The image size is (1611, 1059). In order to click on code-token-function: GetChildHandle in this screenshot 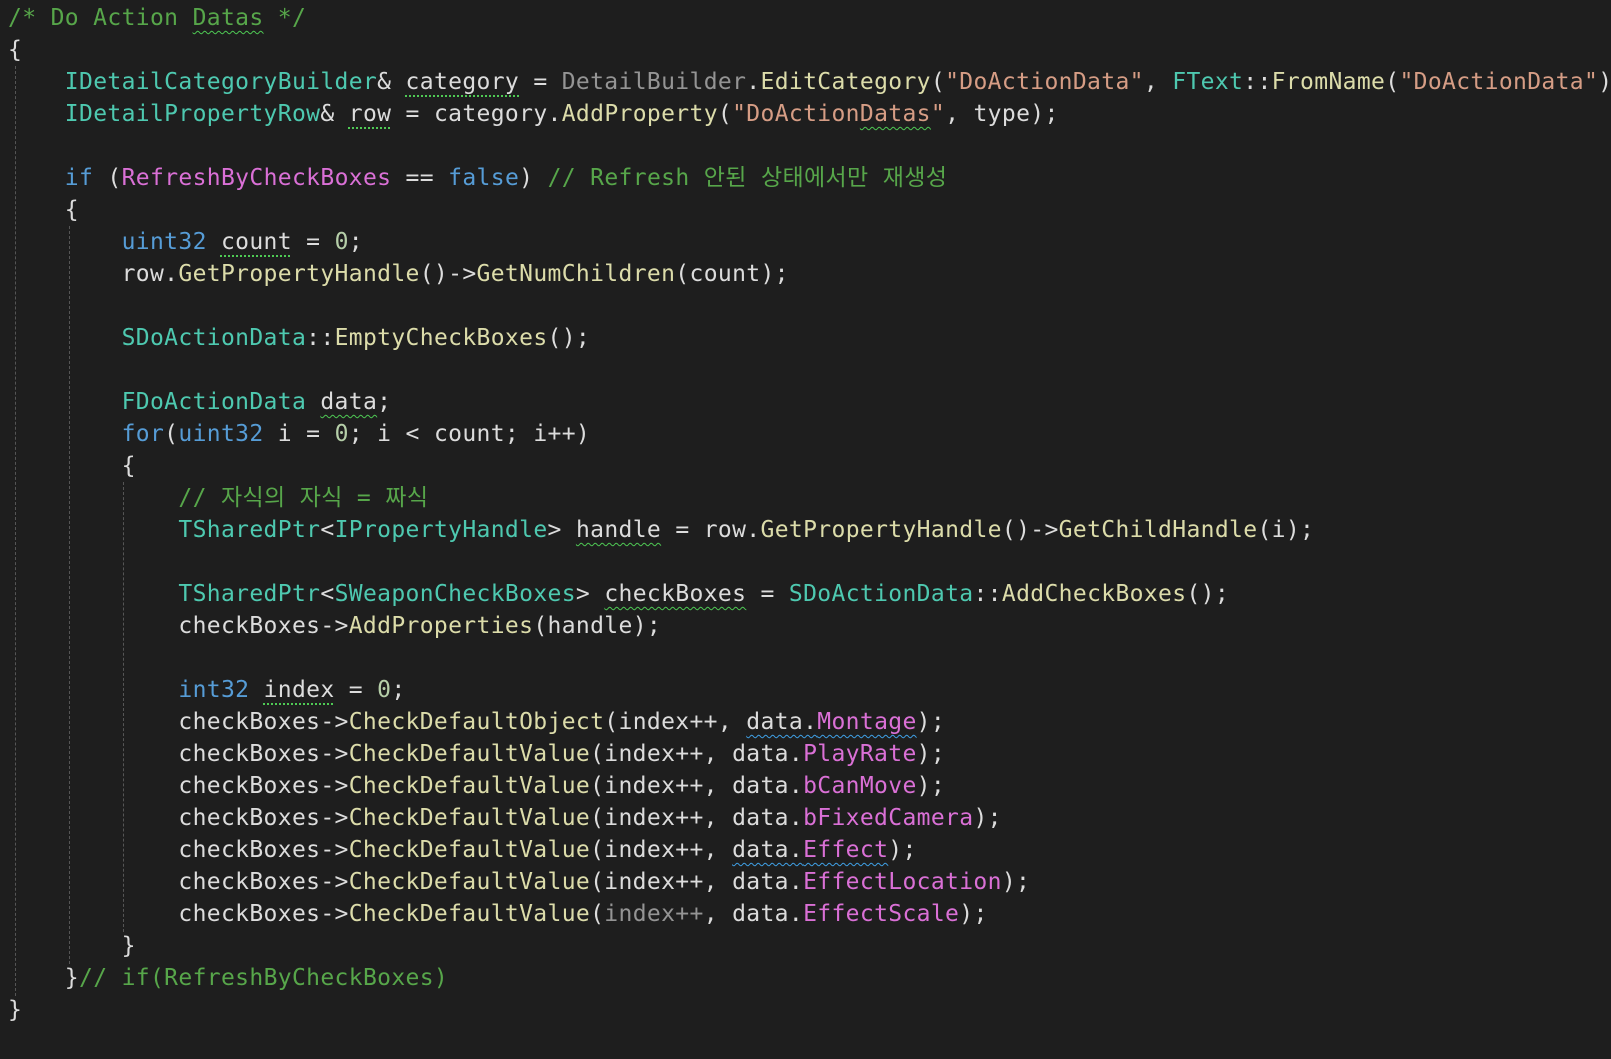, I will do `click(1158, 530)`.